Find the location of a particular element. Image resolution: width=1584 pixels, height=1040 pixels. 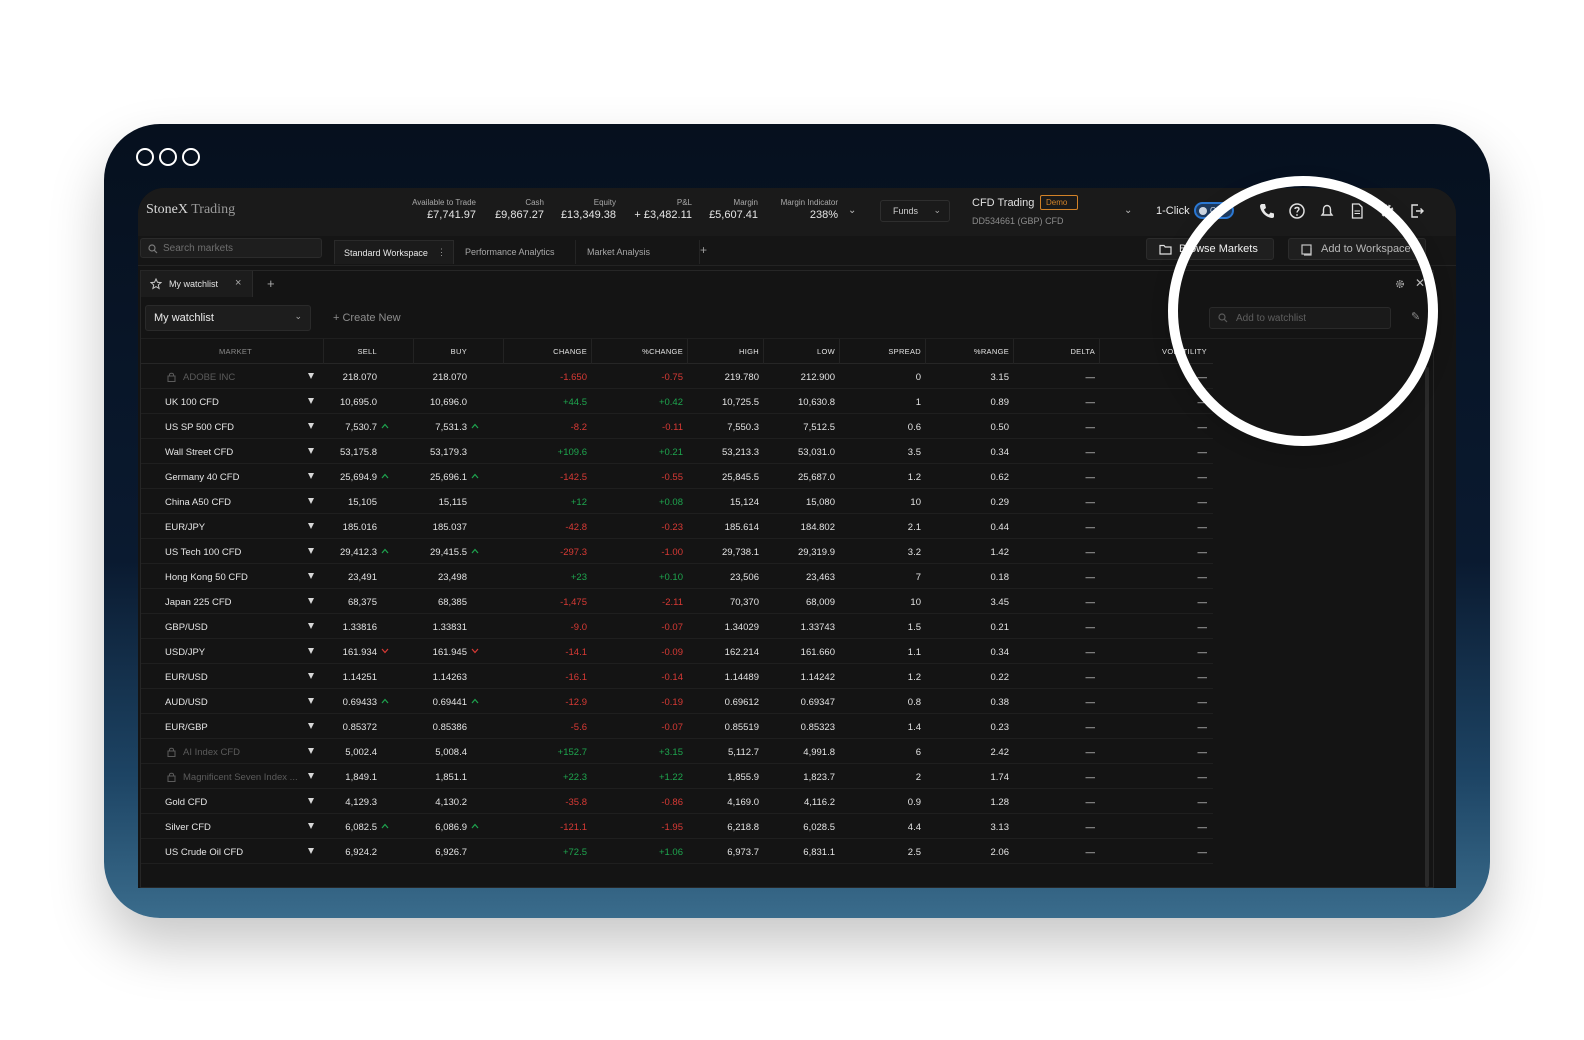

market-name: UK 100 CFD is located at coordinates (192, 402).